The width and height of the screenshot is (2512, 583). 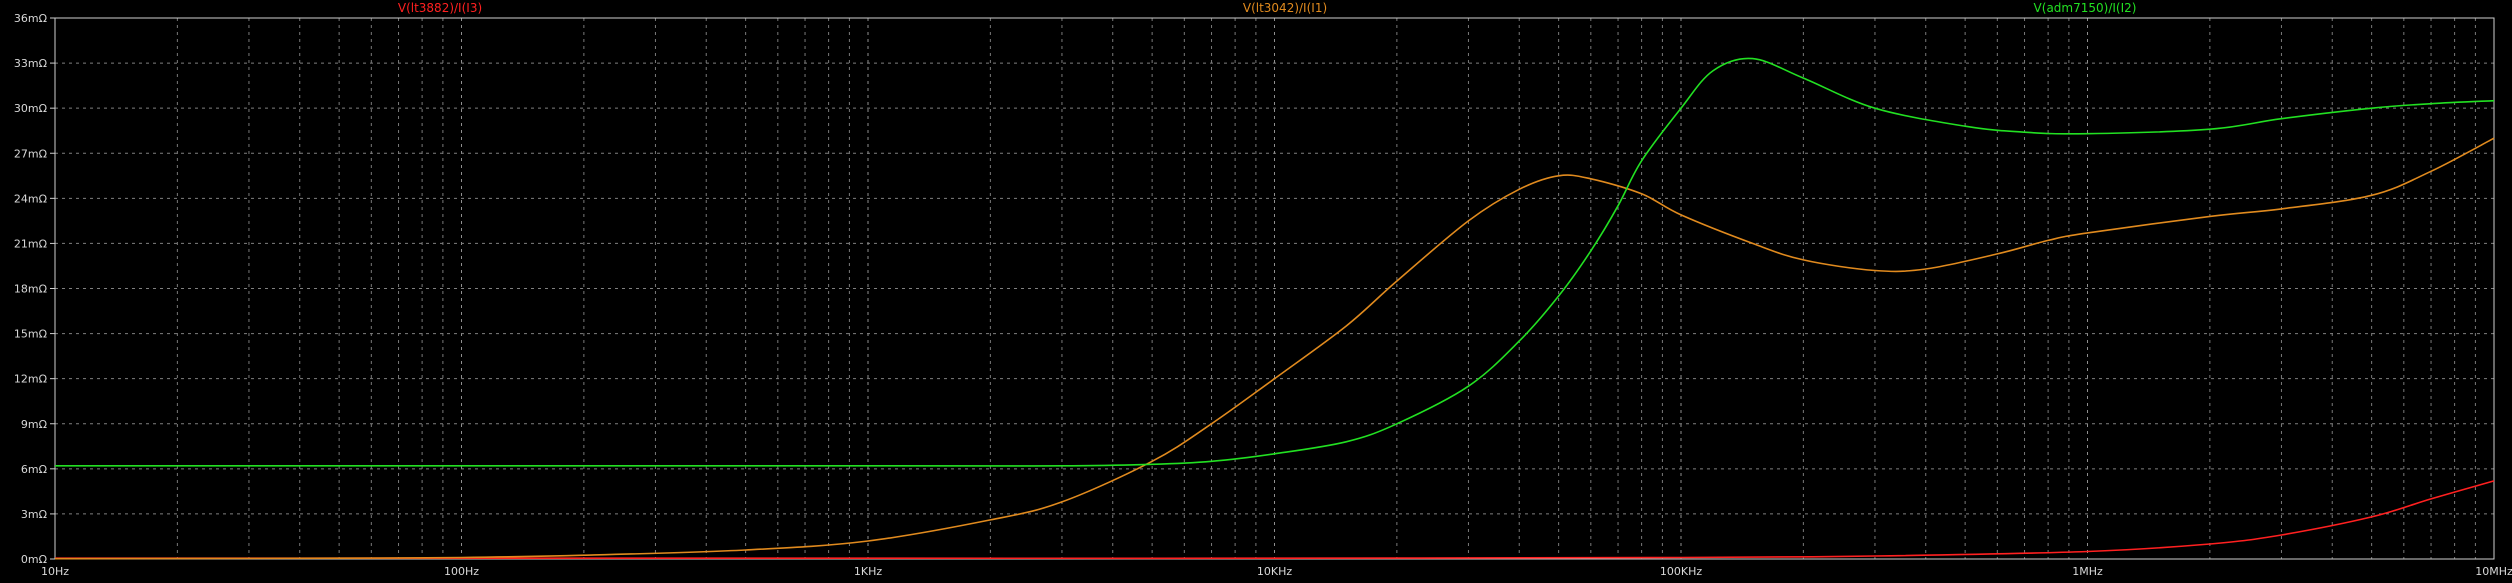 I want to click on y-tick-label: 12mΩ, so click(x=30, y=379).